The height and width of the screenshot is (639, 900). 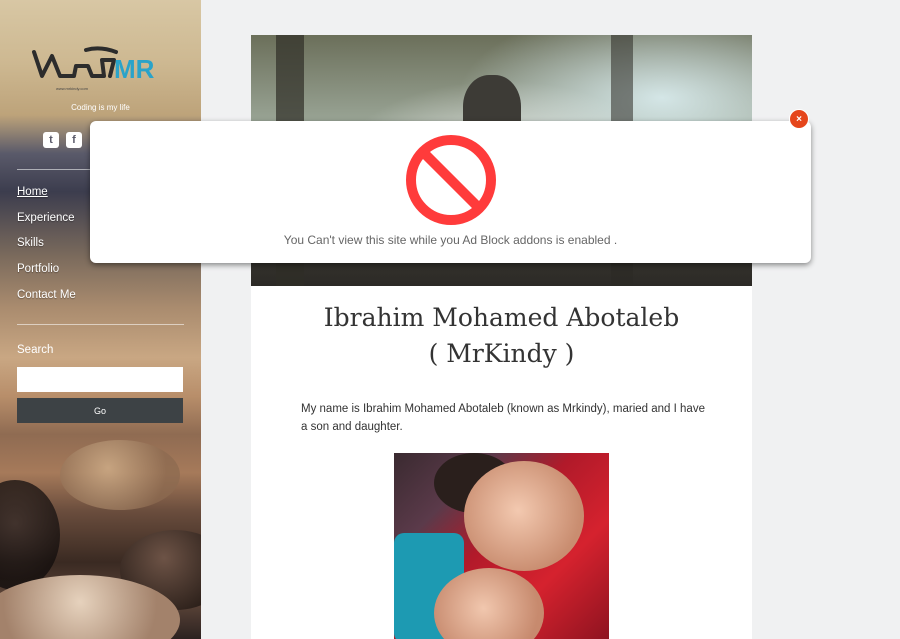 What do you see at coordinates (95, 67) in the screenshot?
I see `site-logo: MR www.mrkindy.com` at bounding box center [95, 67].